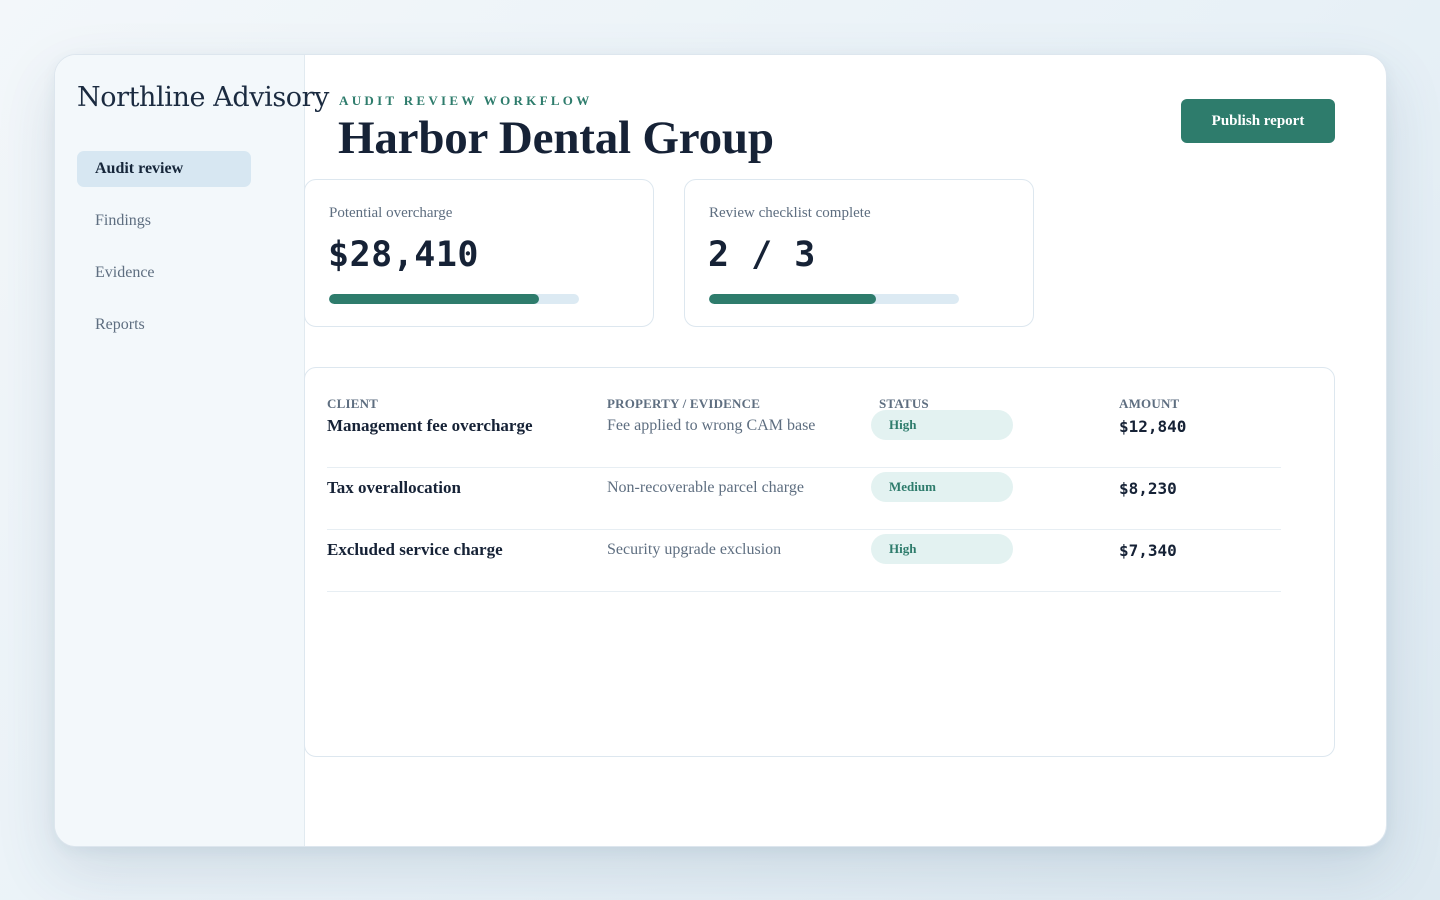  Describe the element at coordinates (415, 549) in the screenshot. I see `client-cell: Excluded service charge` at that location.